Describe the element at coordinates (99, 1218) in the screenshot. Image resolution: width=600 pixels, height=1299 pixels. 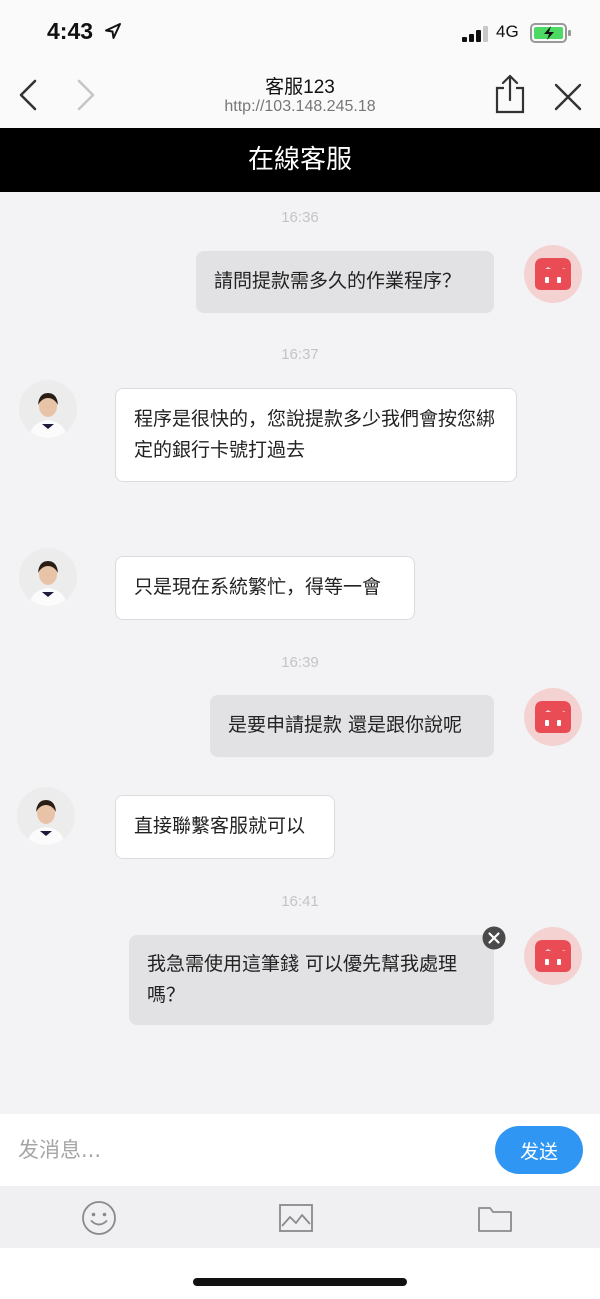
I see `emoji-icon` at that location.